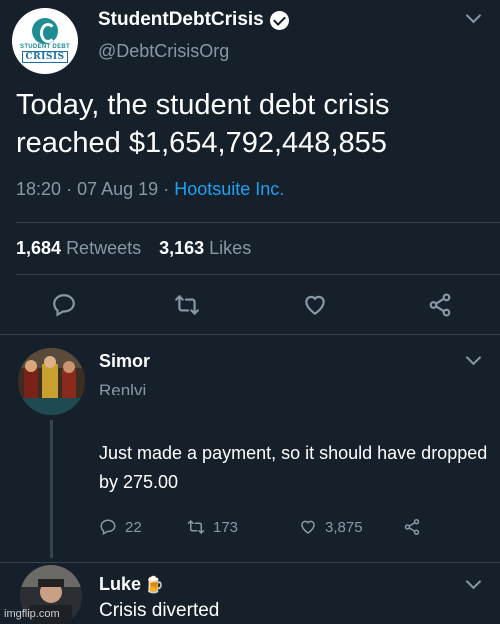 The width and height of the screenshot is (500, 624). What do you see at coordinates (51, 381) in the screenshot?
I see `reply-avatar` at bounding box center [51, 381].